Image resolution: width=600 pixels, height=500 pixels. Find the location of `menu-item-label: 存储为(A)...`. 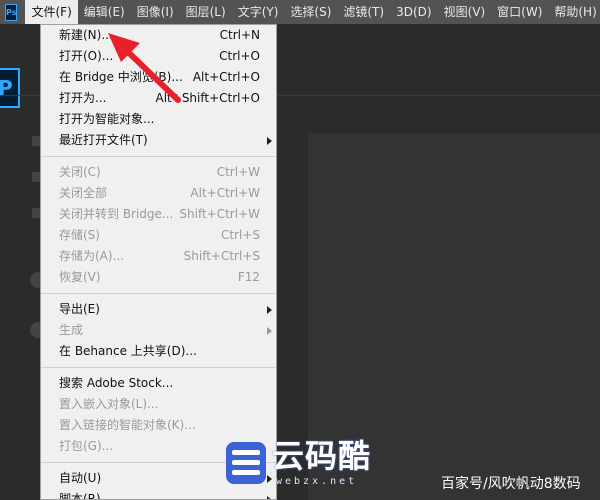

menu-item-label: 存储为(A)... is located at coordinates (92, 256).